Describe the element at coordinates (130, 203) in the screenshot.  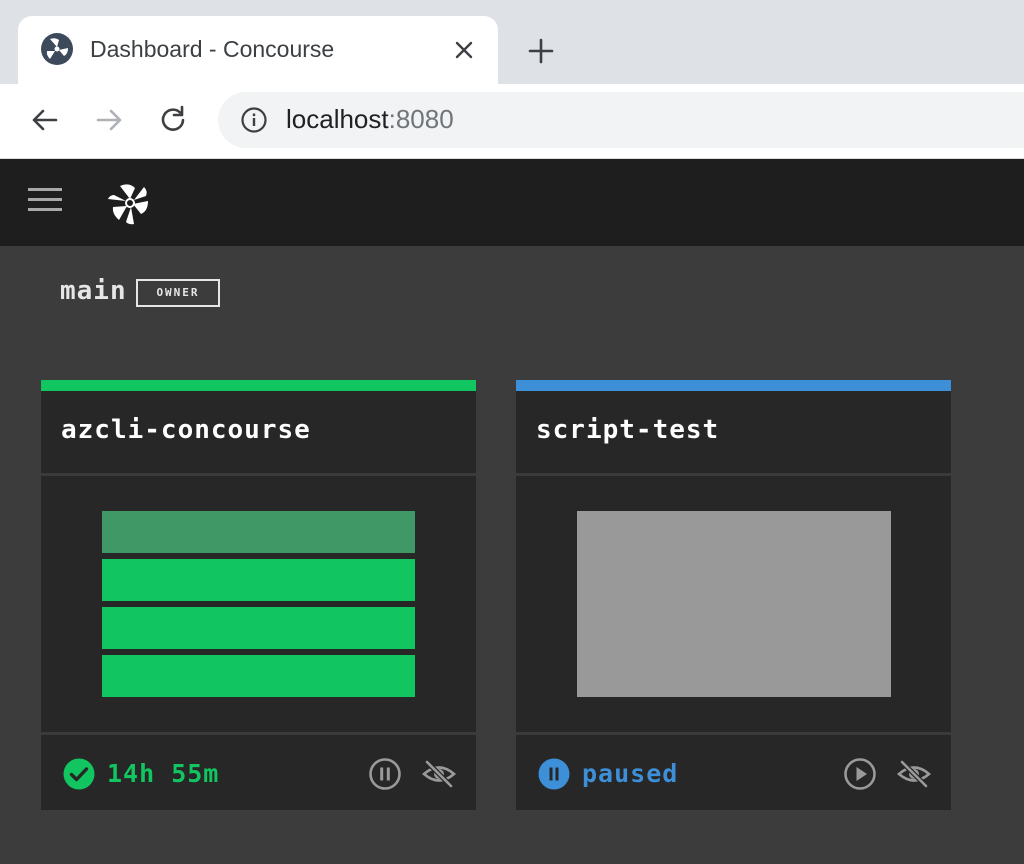
I see `concourse-logo-icon` at that location.